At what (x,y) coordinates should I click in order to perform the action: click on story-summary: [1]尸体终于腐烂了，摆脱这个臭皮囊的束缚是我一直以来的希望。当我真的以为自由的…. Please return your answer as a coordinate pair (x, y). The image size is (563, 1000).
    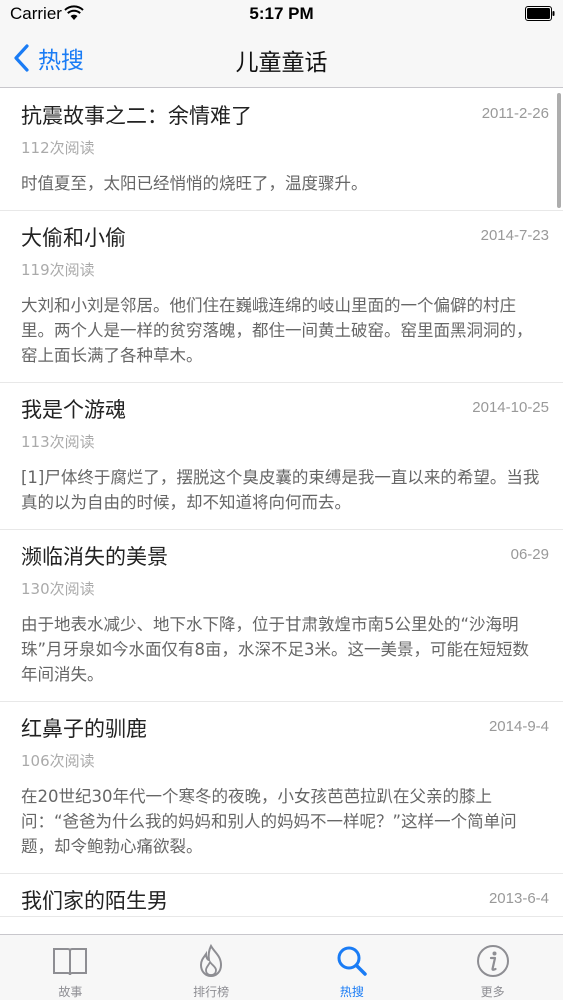
    Looking at the image, I should click on (280, 490).